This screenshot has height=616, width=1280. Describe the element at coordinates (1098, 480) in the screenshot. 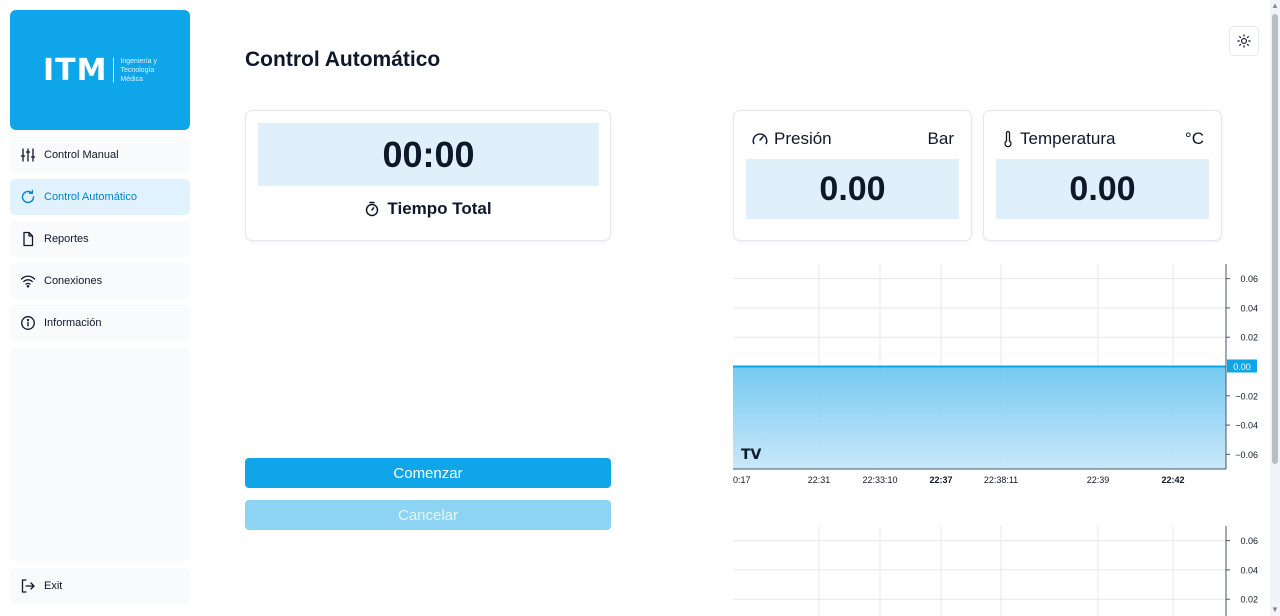

I see `x-tick-label: 22:39` at that location.